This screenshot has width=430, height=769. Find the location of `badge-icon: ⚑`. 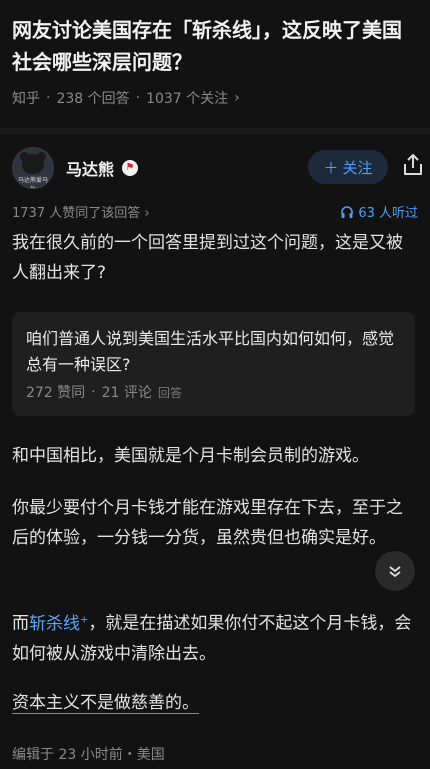

badge-icon: ⚑ is located at coordinates (130, 168).